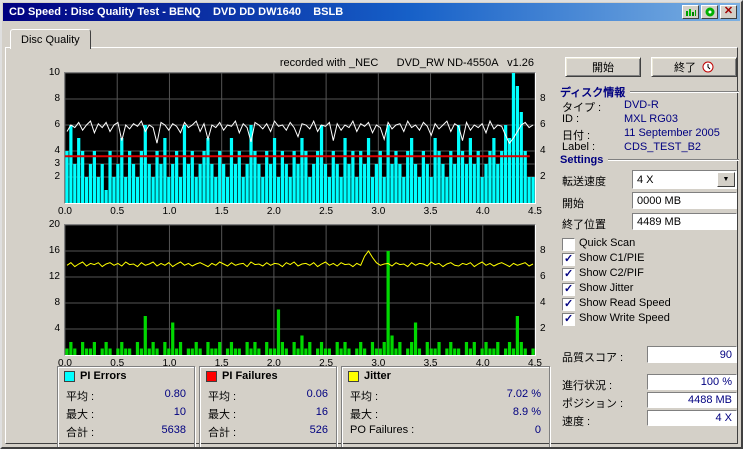 The height and width of the screenshot is (449, 743). Describe the element at coordinates (430, 211) in the screenshot. I see `axis-tick-label: 3.5` at that location.